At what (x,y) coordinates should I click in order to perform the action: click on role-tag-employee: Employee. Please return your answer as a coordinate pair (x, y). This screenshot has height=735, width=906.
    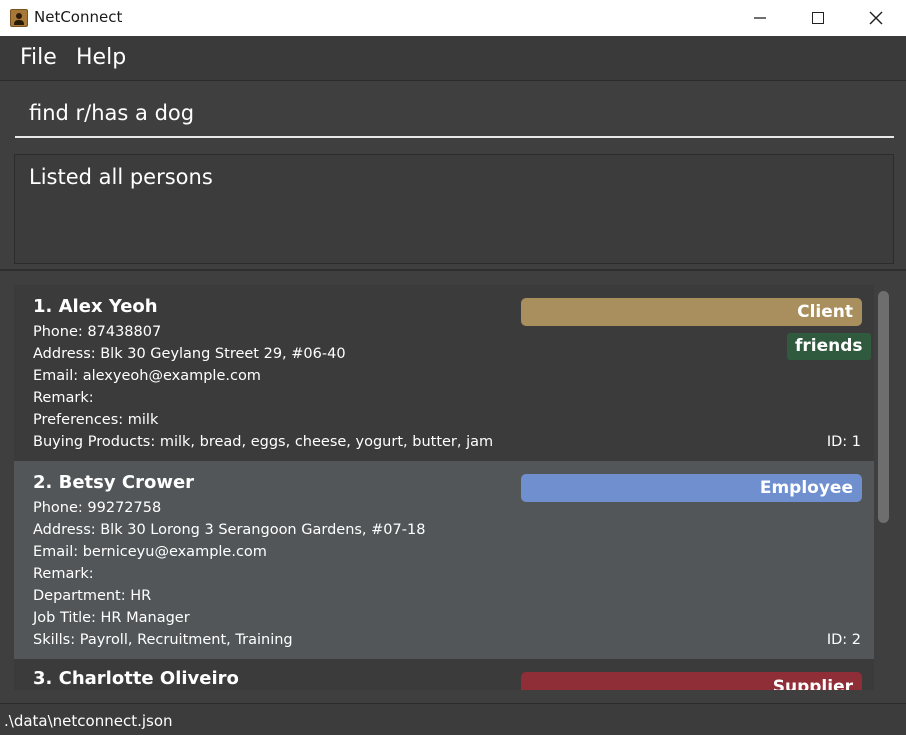
    Looking at the image, I should click on (691, 488).